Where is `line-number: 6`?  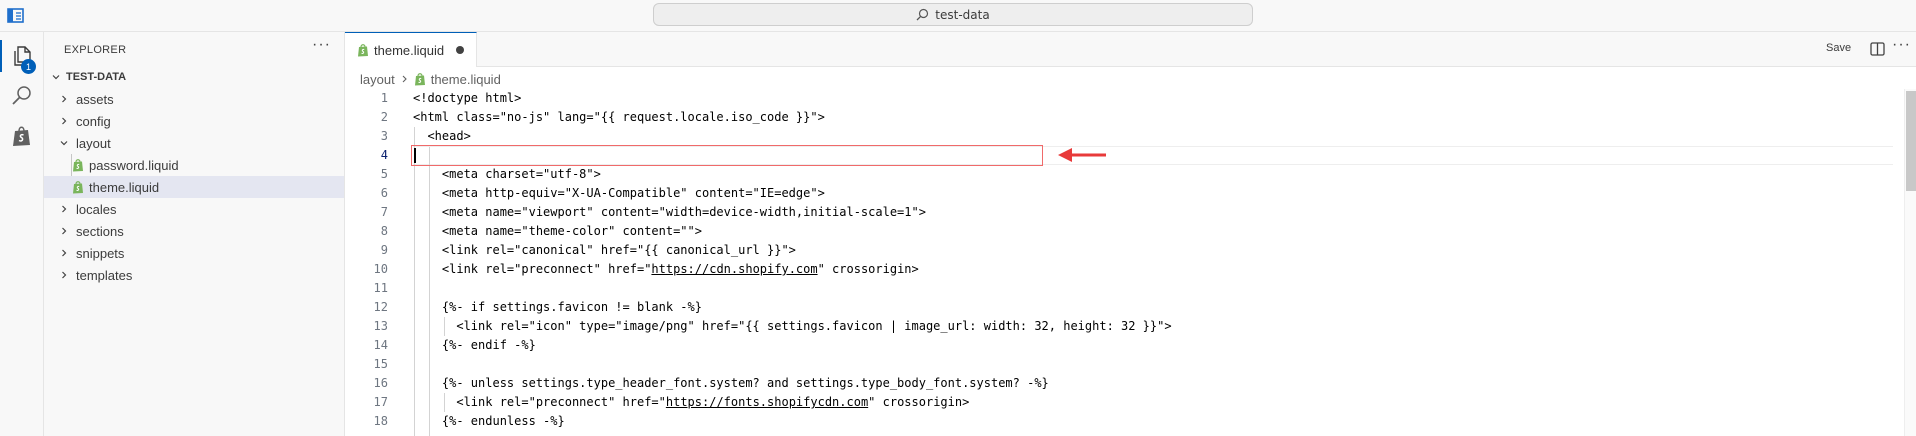 line-number: 6 is located at coordinates (384, 193).